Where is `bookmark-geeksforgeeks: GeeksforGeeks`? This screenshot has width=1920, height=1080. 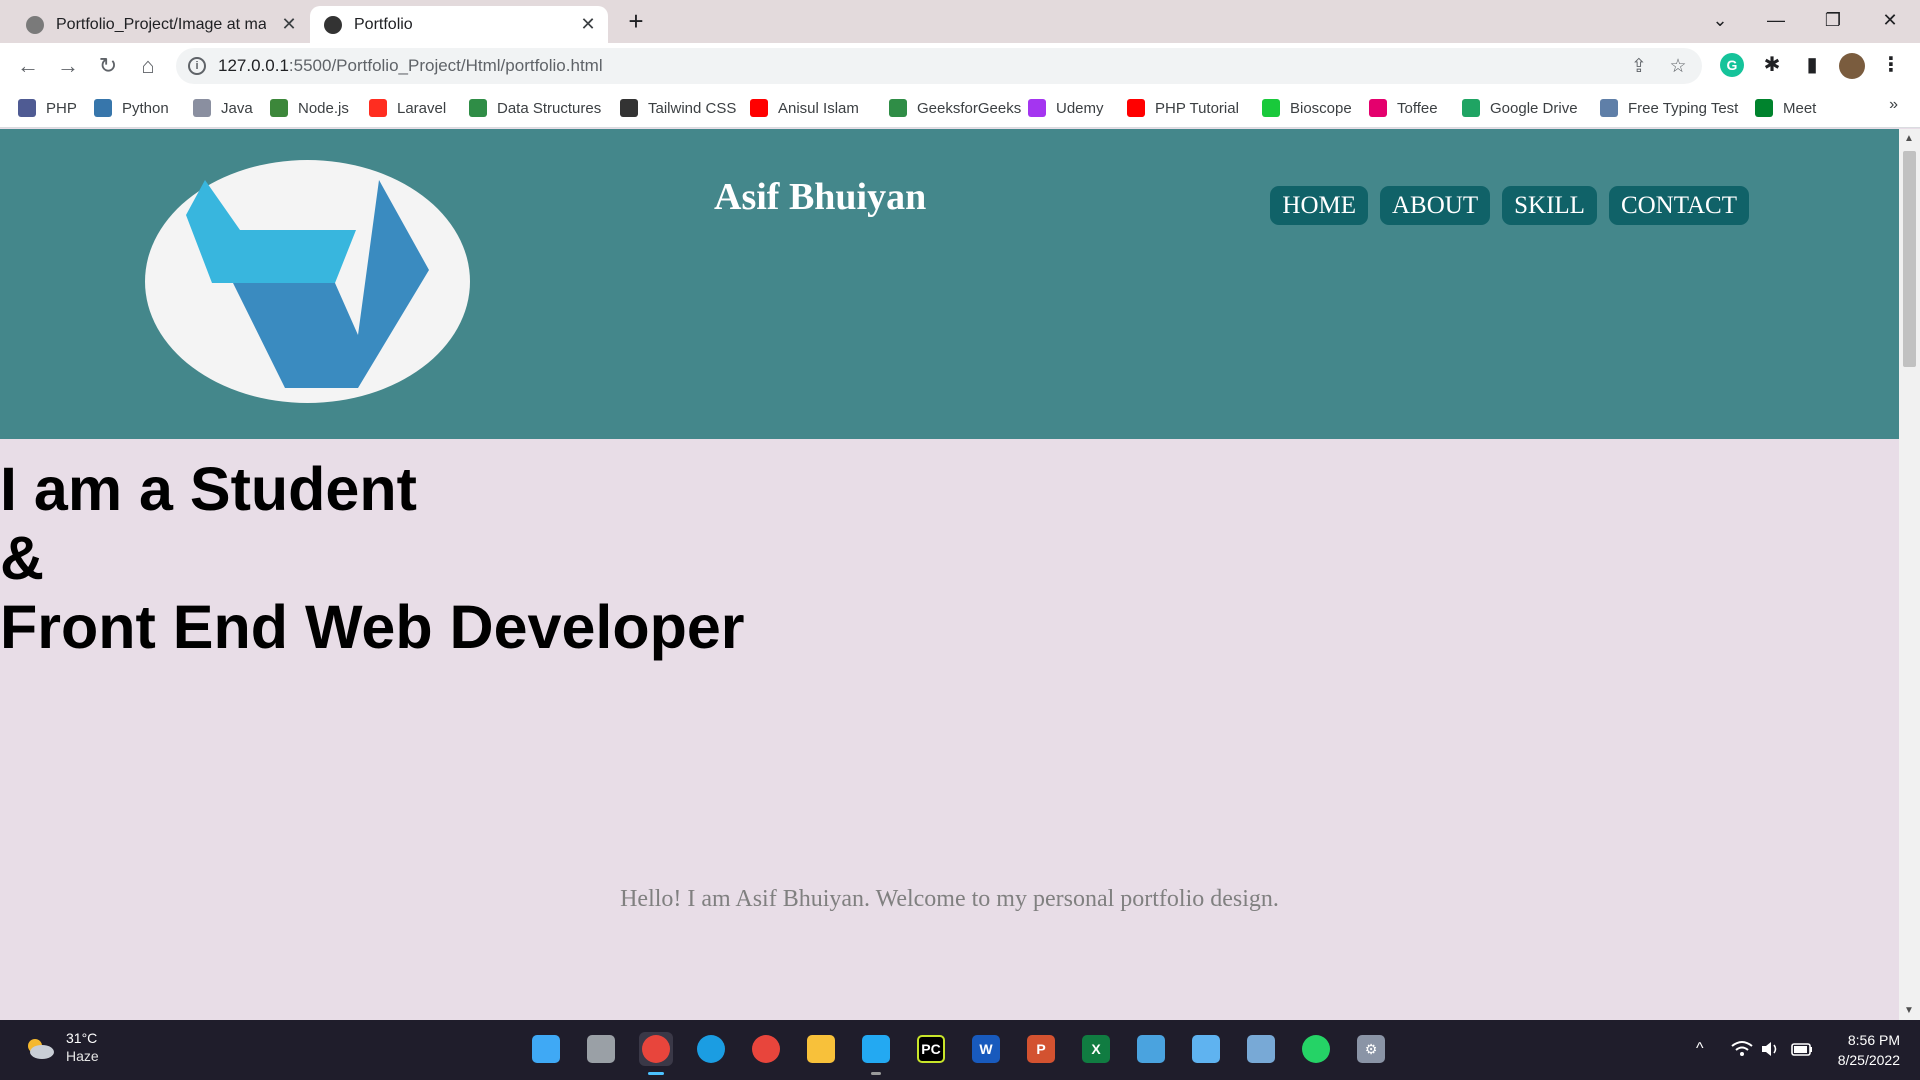 bookmark-geeksforgeeks: GeeksforGeeks is located at coordinates (955, 108).